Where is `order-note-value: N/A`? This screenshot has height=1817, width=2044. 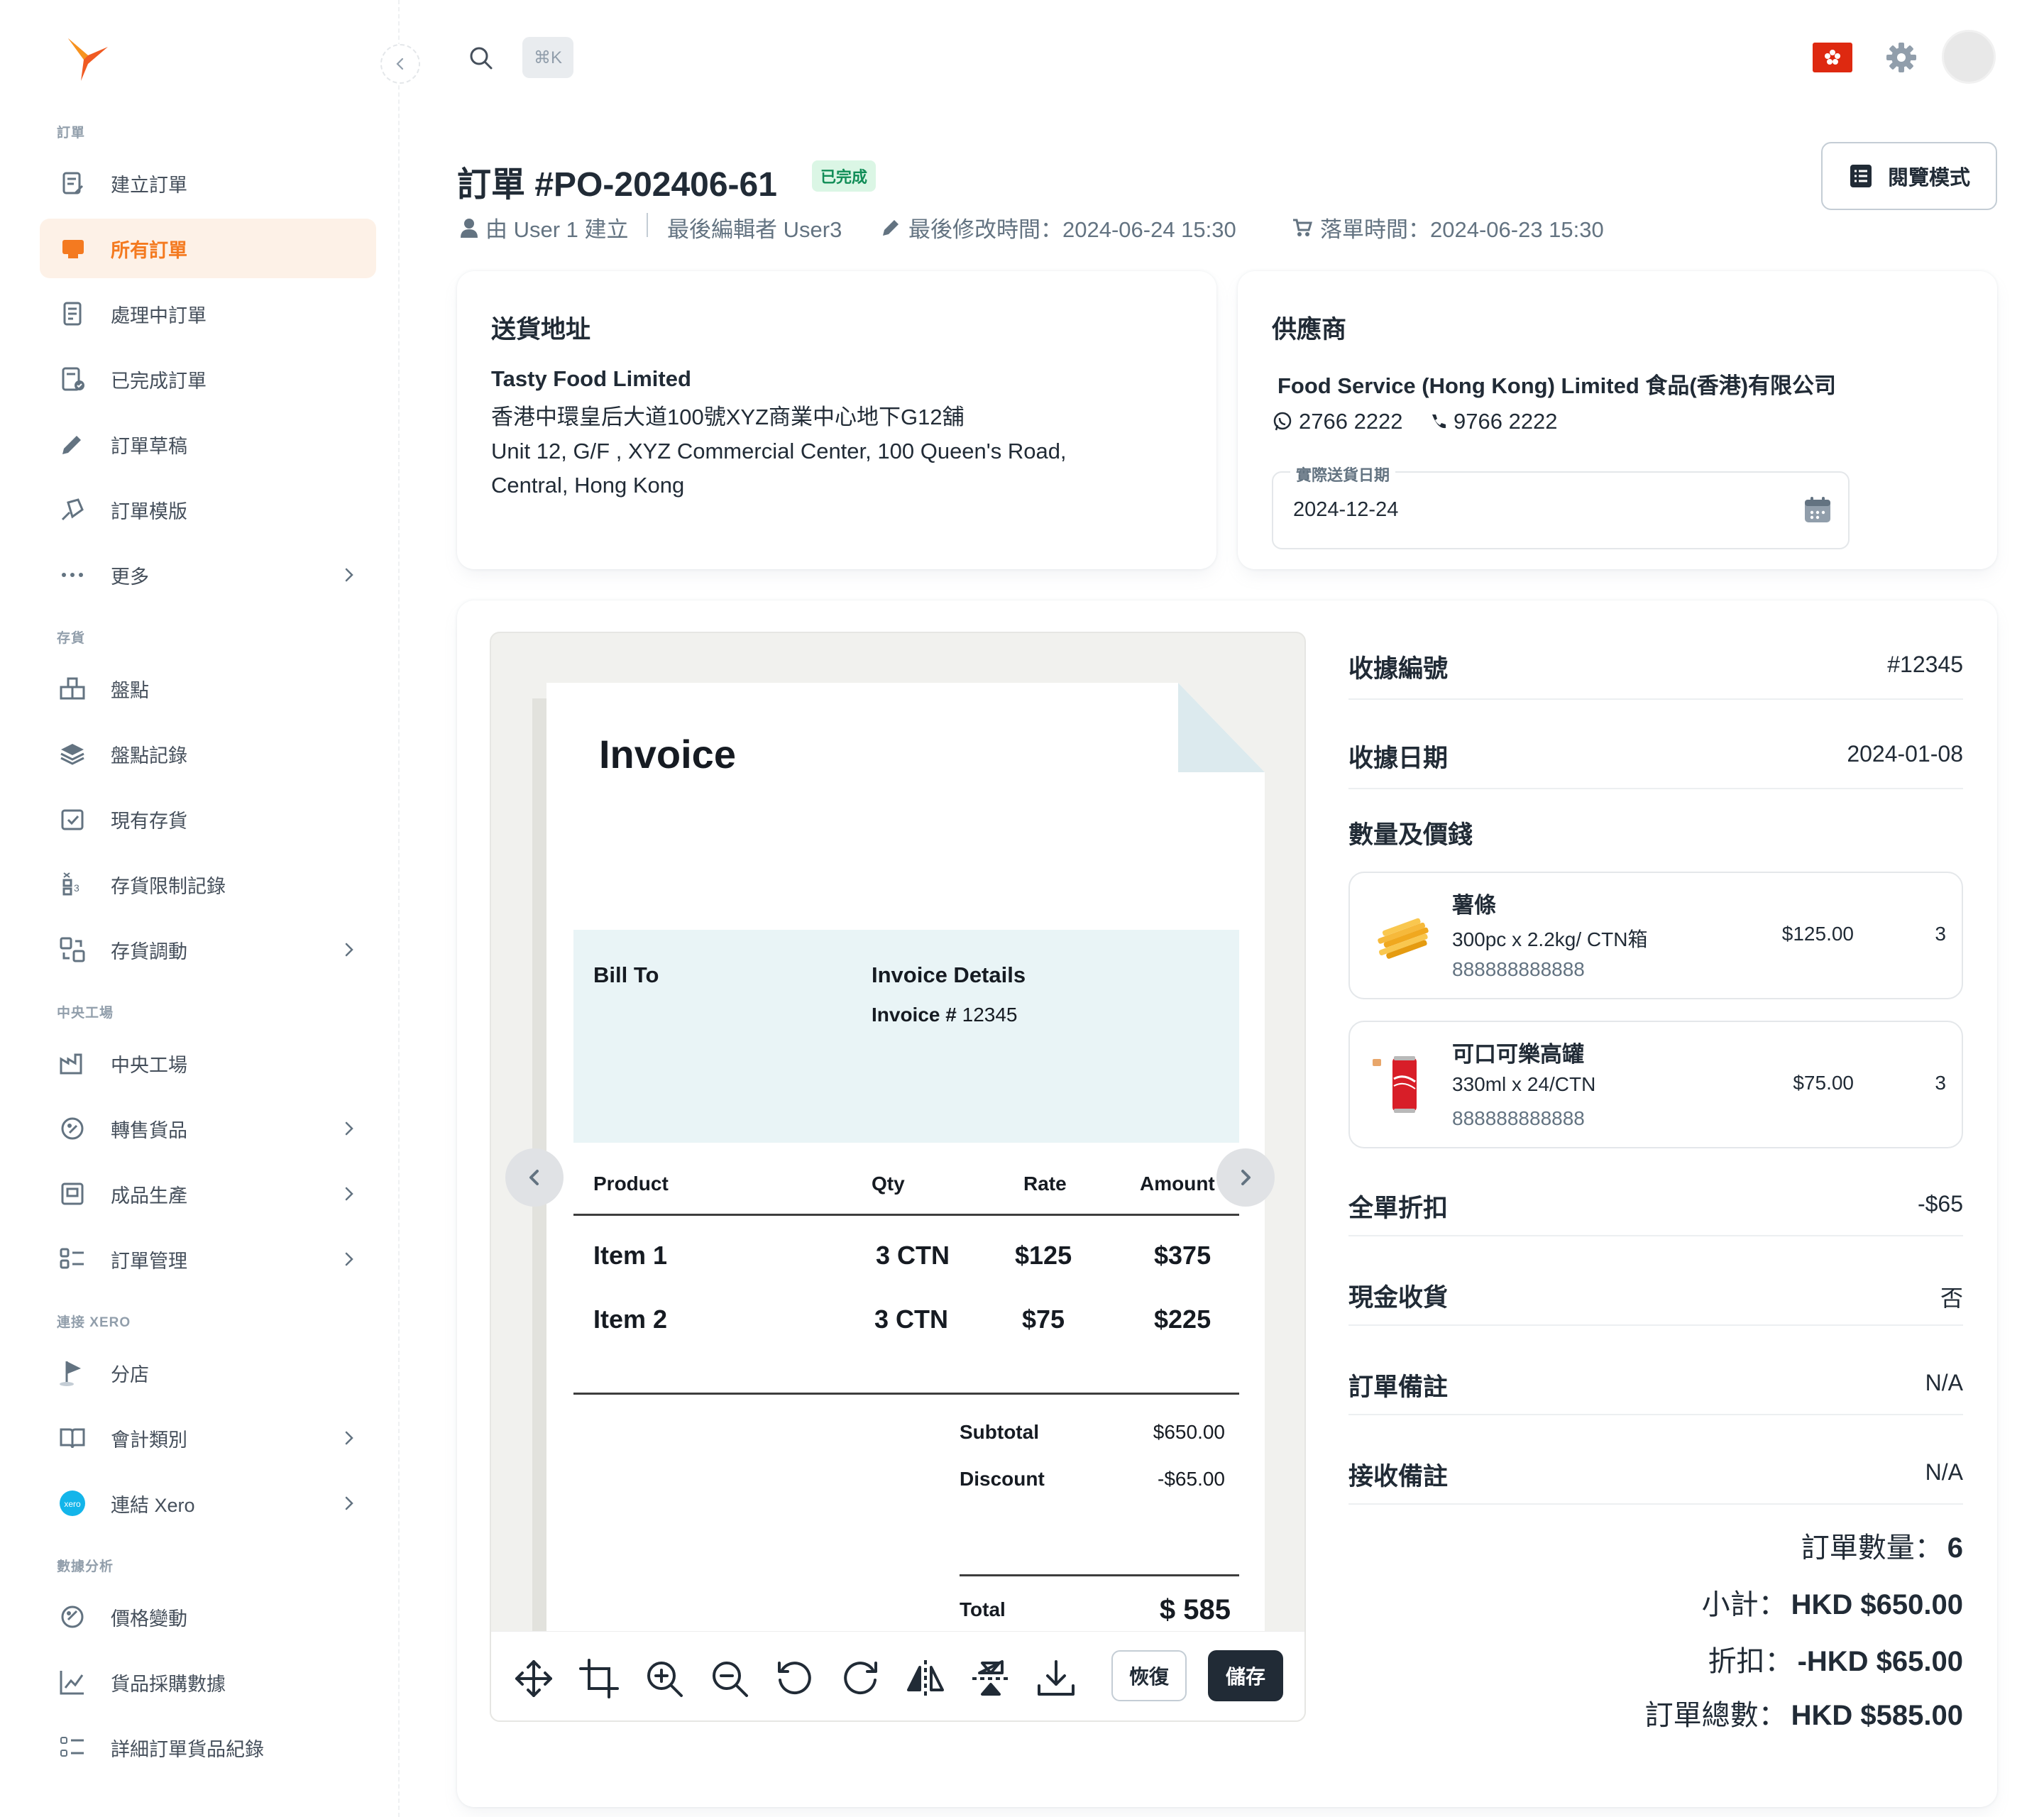 order-note-value: N/A is located at coordinates (1944, 1382).